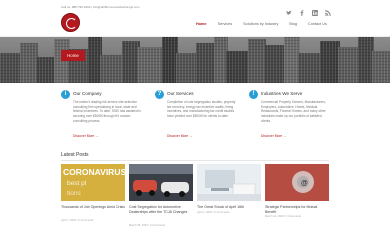 Image resolution: width=390 pixels, height=240 pixels. Describe the element at coordinates (77, 183) in the screenshot. I see `svg-text: best pl` at that location.